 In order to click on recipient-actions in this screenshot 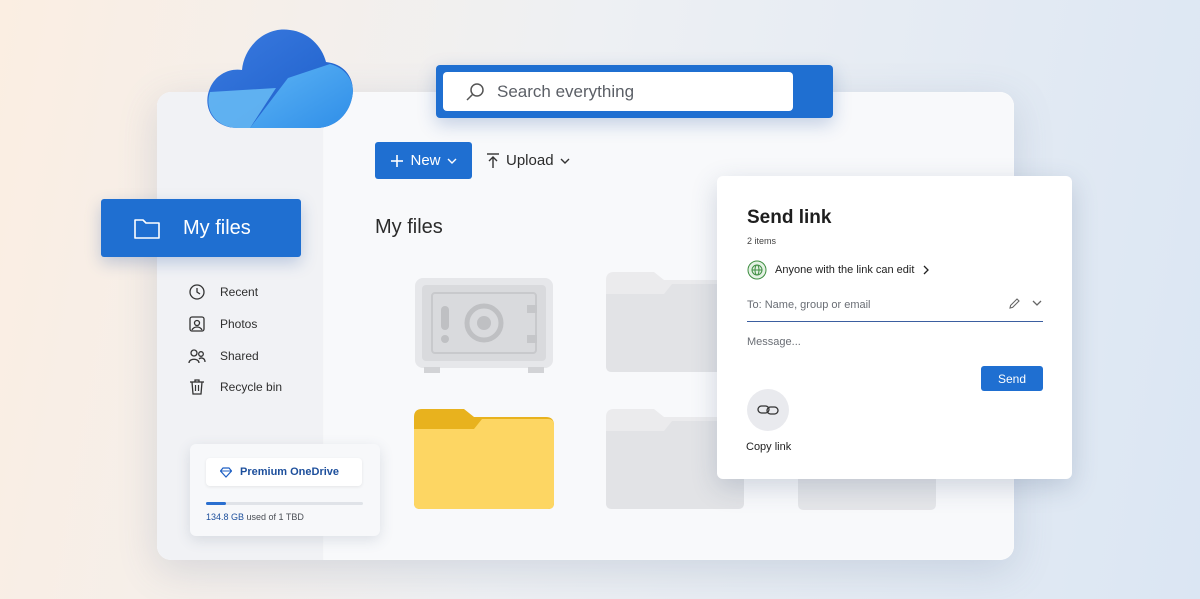, I will do `click(1025, 303)`.